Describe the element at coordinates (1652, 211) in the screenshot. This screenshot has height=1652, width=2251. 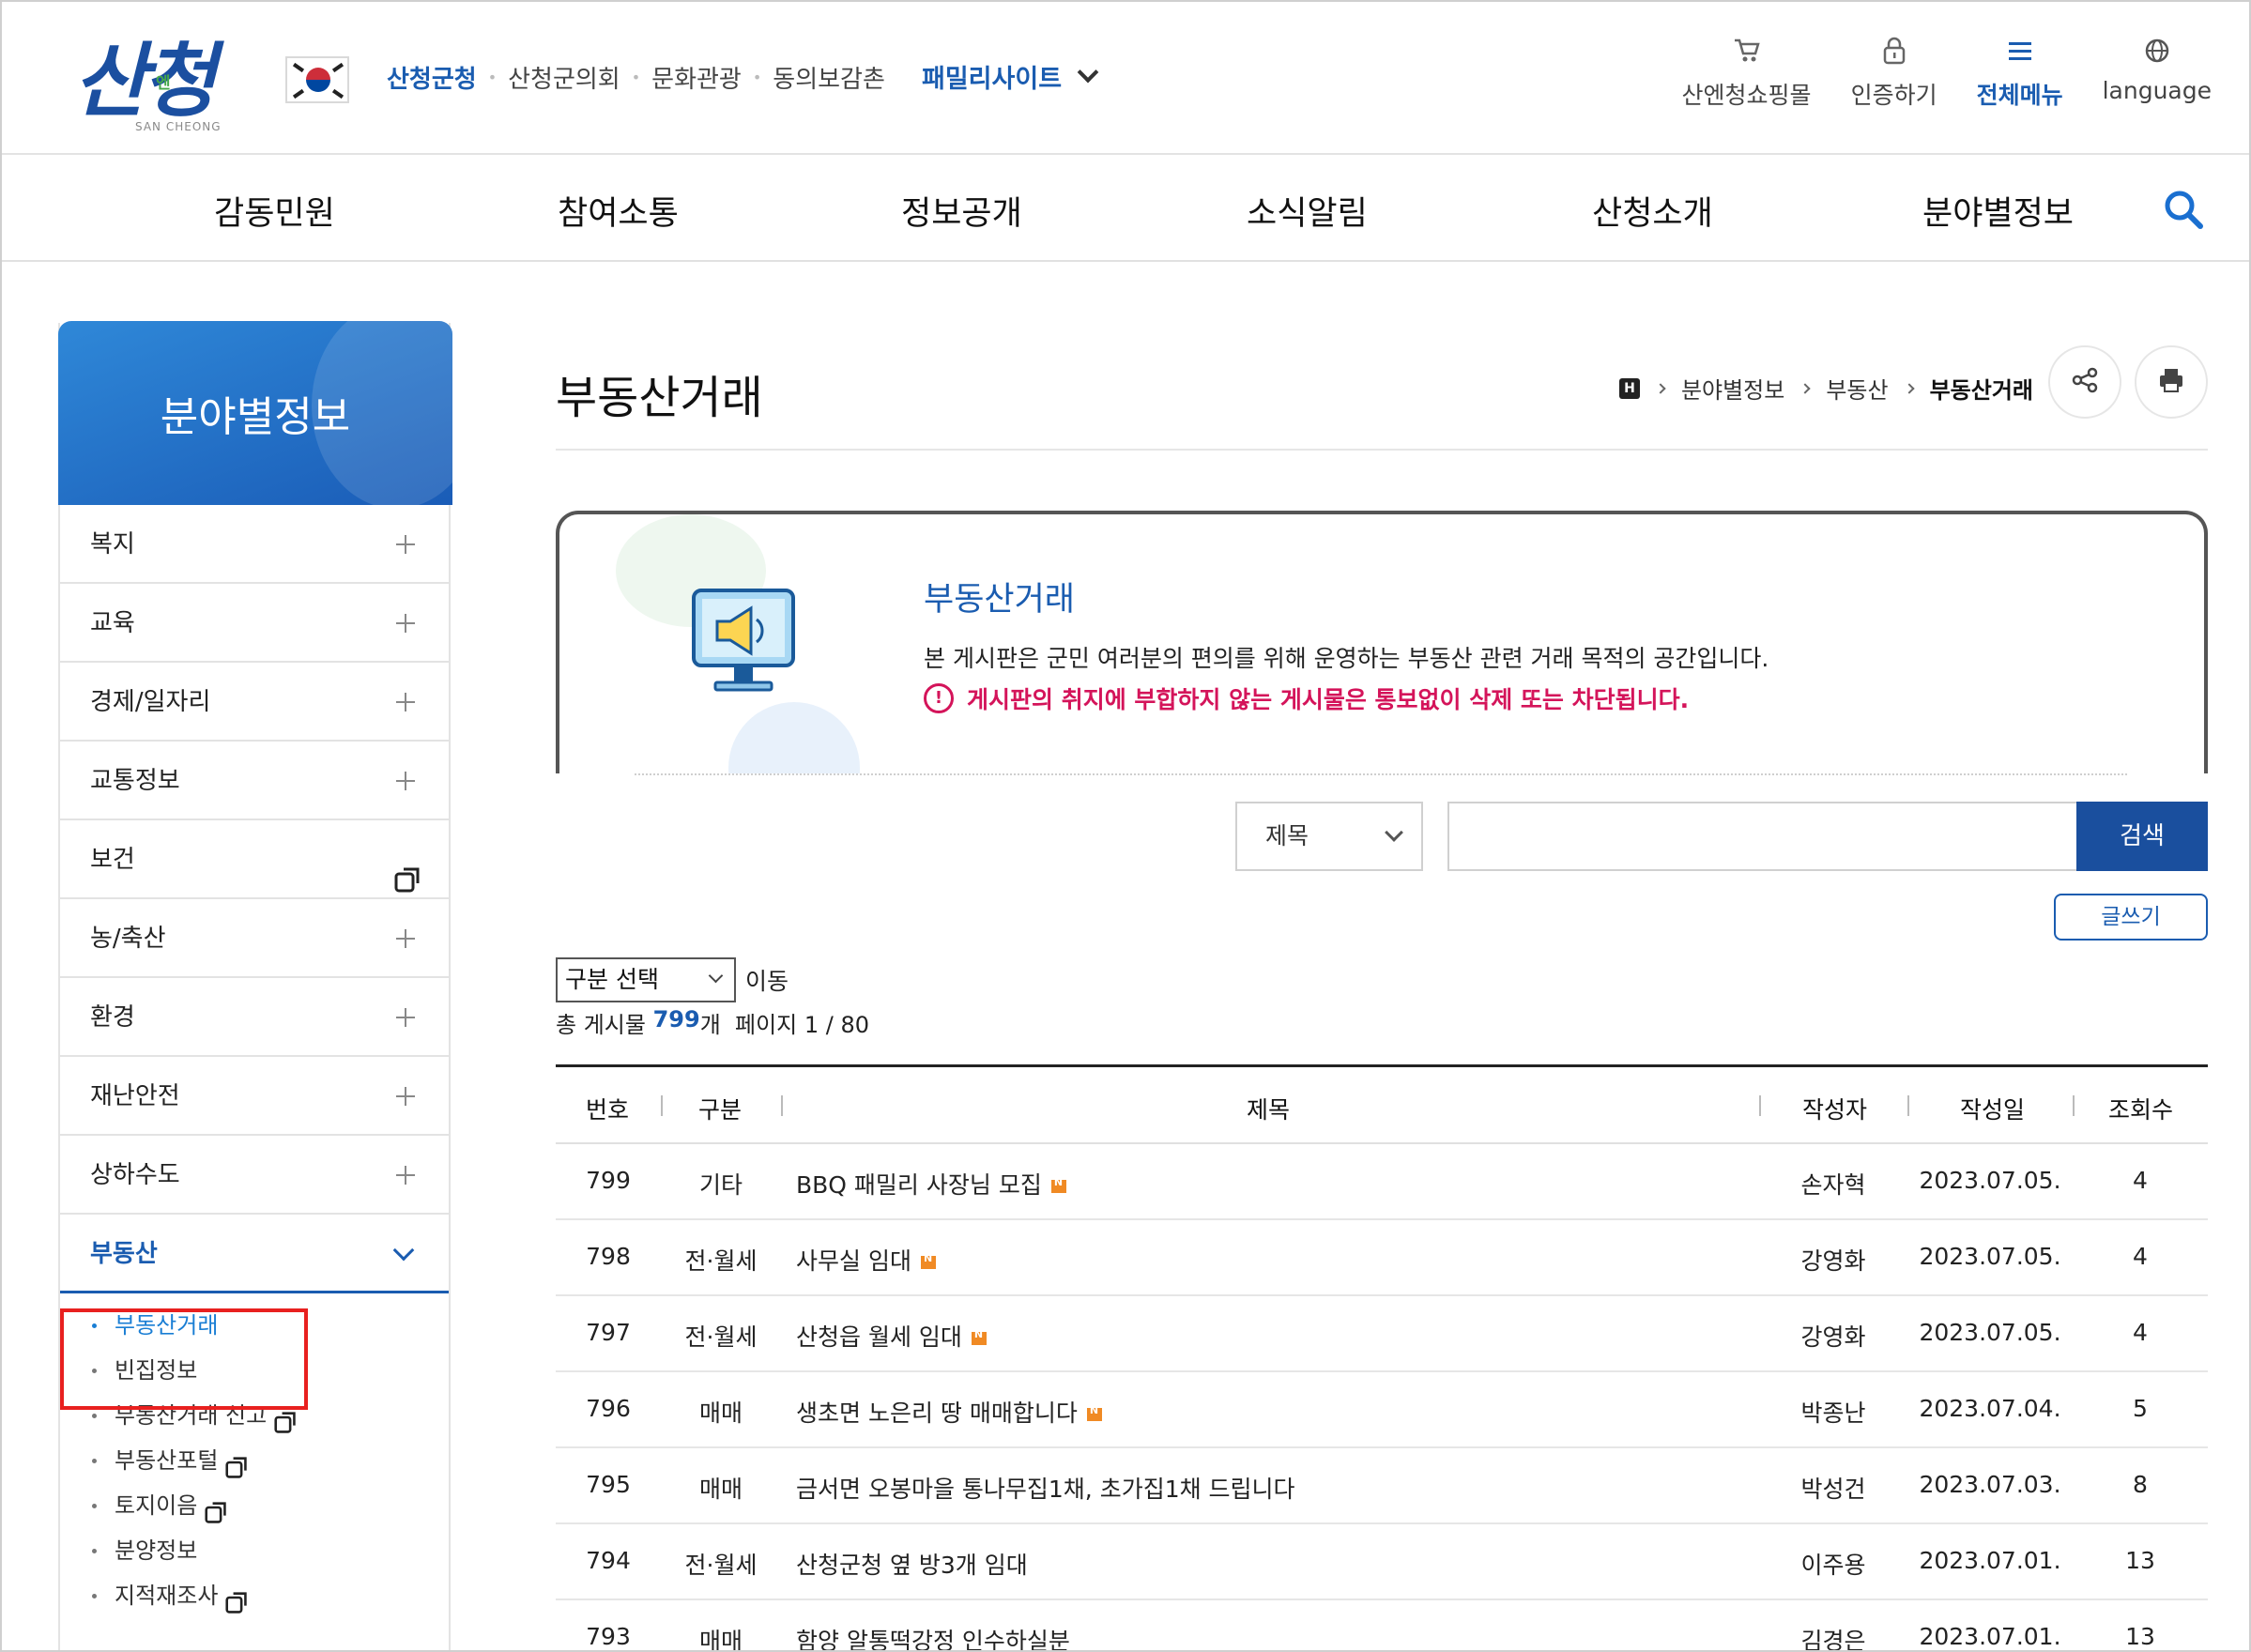
I see `gnb-item-about: 산청소개` at that location.